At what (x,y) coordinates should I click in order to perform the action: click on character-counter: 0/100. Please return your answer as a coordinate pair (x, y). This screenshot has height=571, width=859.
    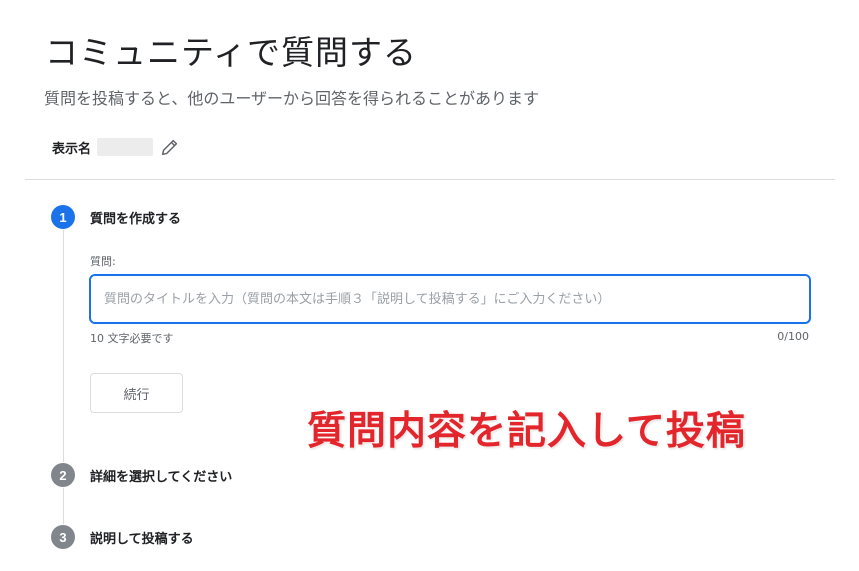
    Looking at the image, I should click on (793, 336).